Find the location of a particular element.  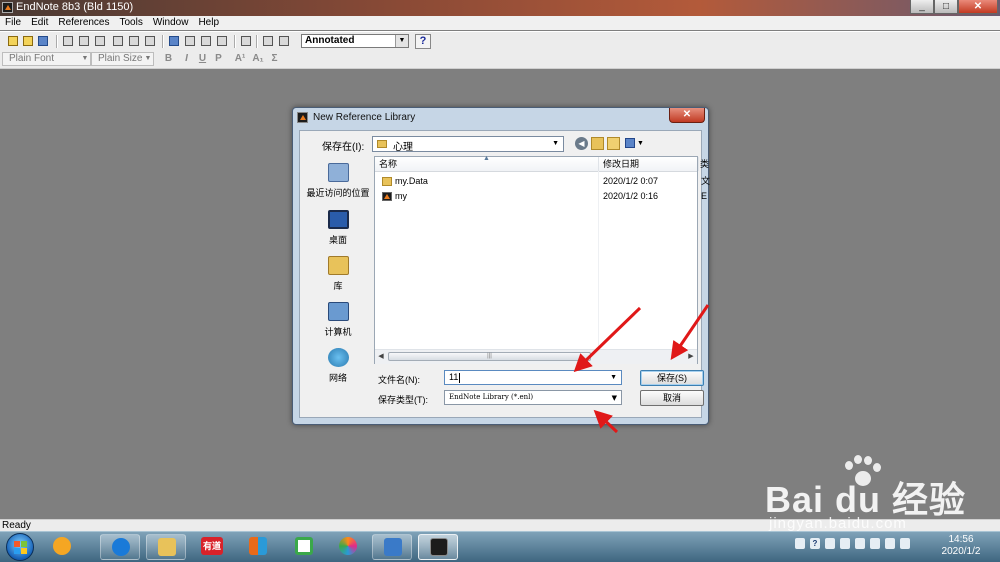

place-desktop: 桌面 is located at coordinates (338, 232).